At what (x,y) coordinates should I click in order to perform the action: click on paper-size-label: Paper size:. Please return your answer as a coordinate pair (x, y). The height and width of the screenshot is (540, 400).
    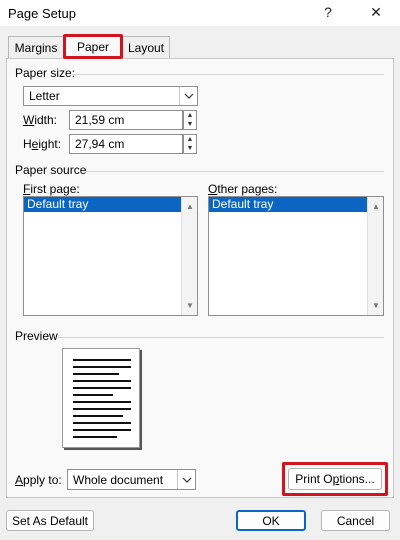
    Looking at the image, I should click on (45, 73).